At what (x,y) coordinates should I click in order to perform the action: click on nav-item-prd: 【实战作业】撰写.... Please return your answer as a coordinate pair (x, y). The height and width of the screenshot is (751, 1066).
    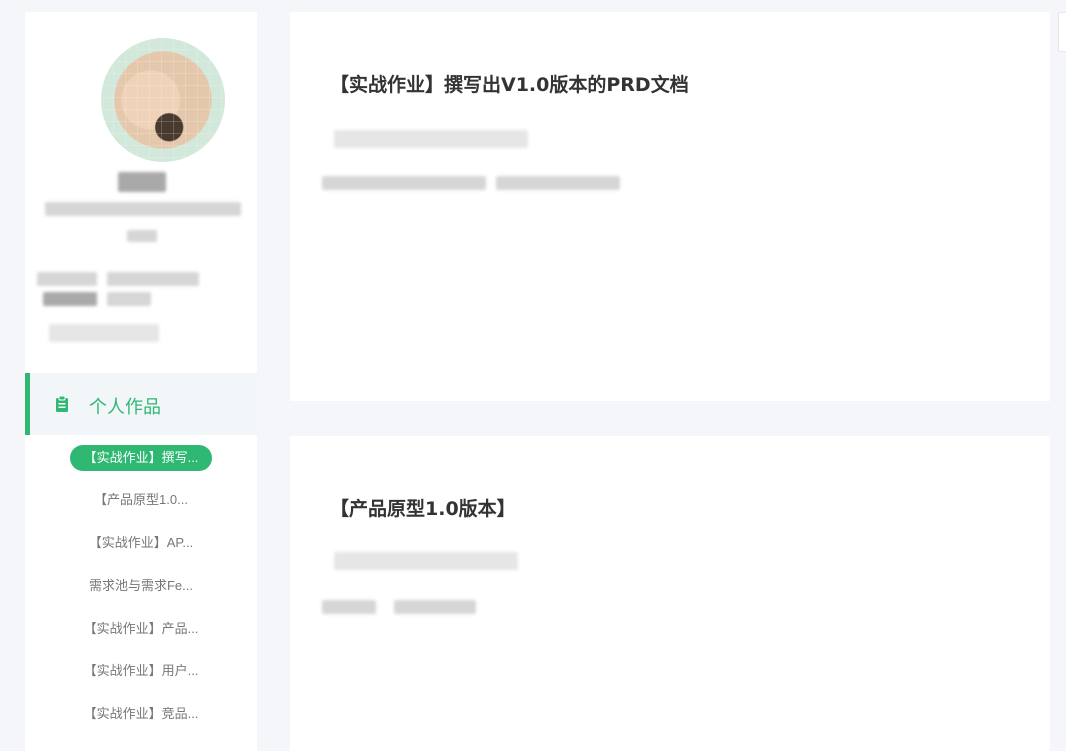
    Looking at the image, I should click on (141, 458).